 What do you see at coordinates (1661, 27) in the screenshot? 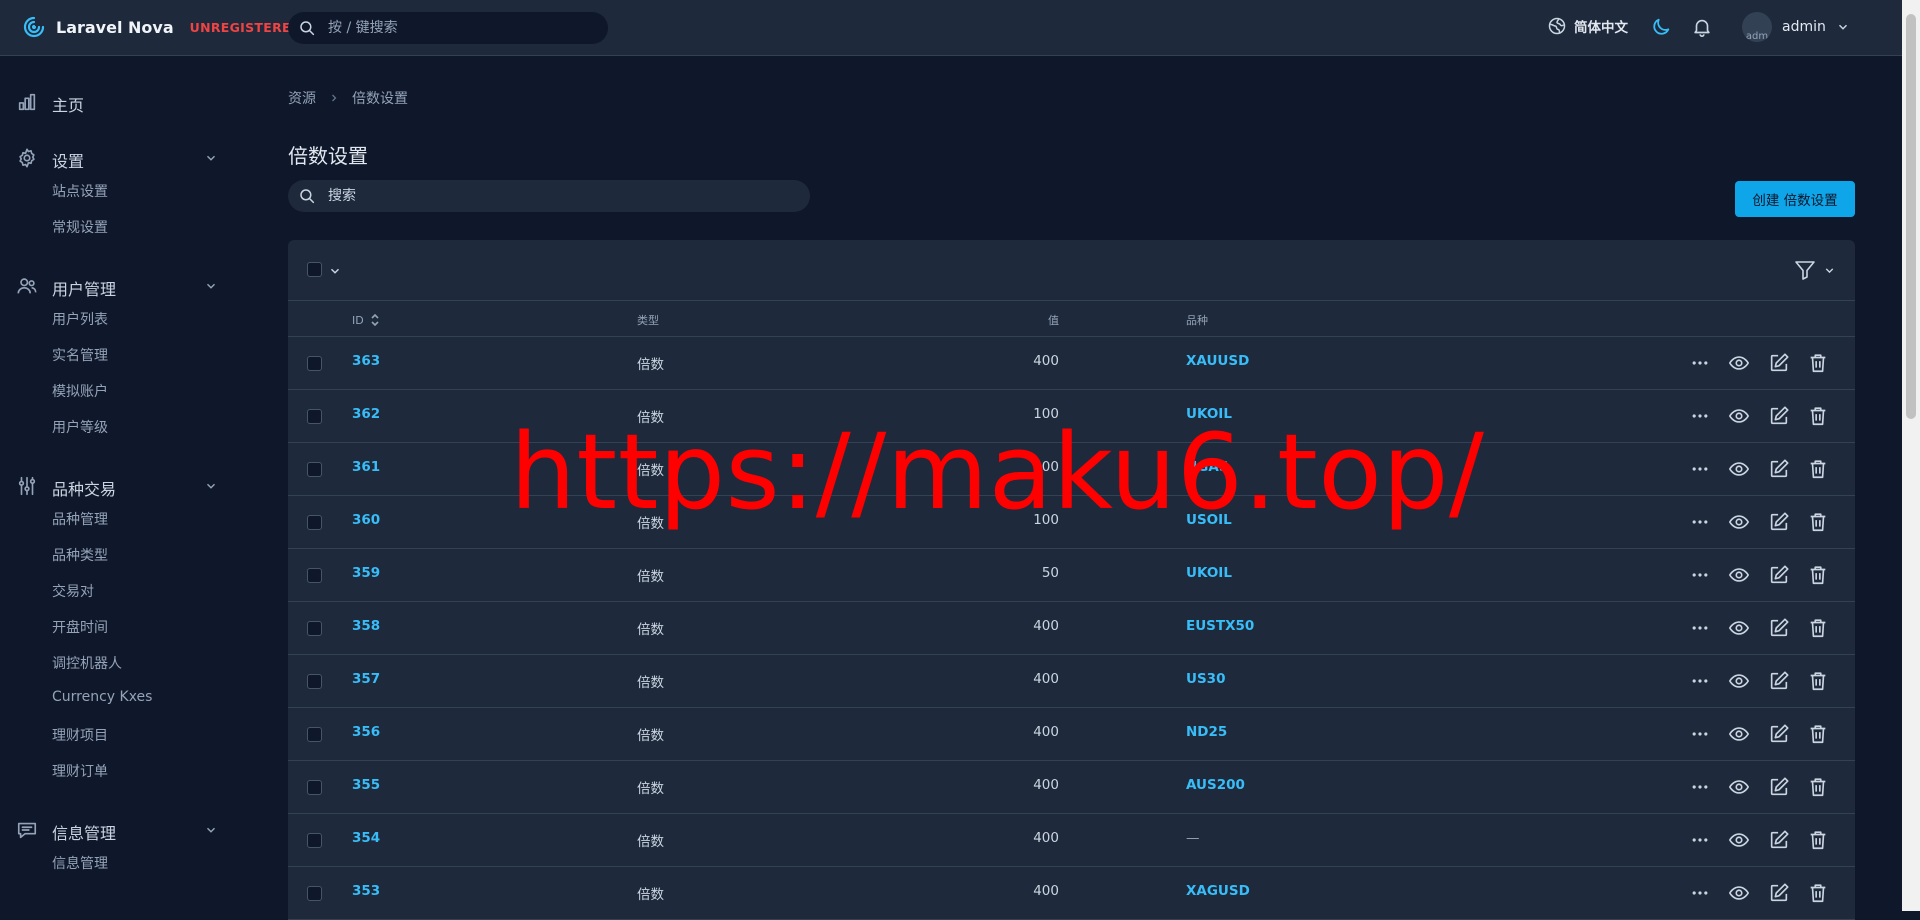
I see `moon-icon` at bounding box center [1661, 27].